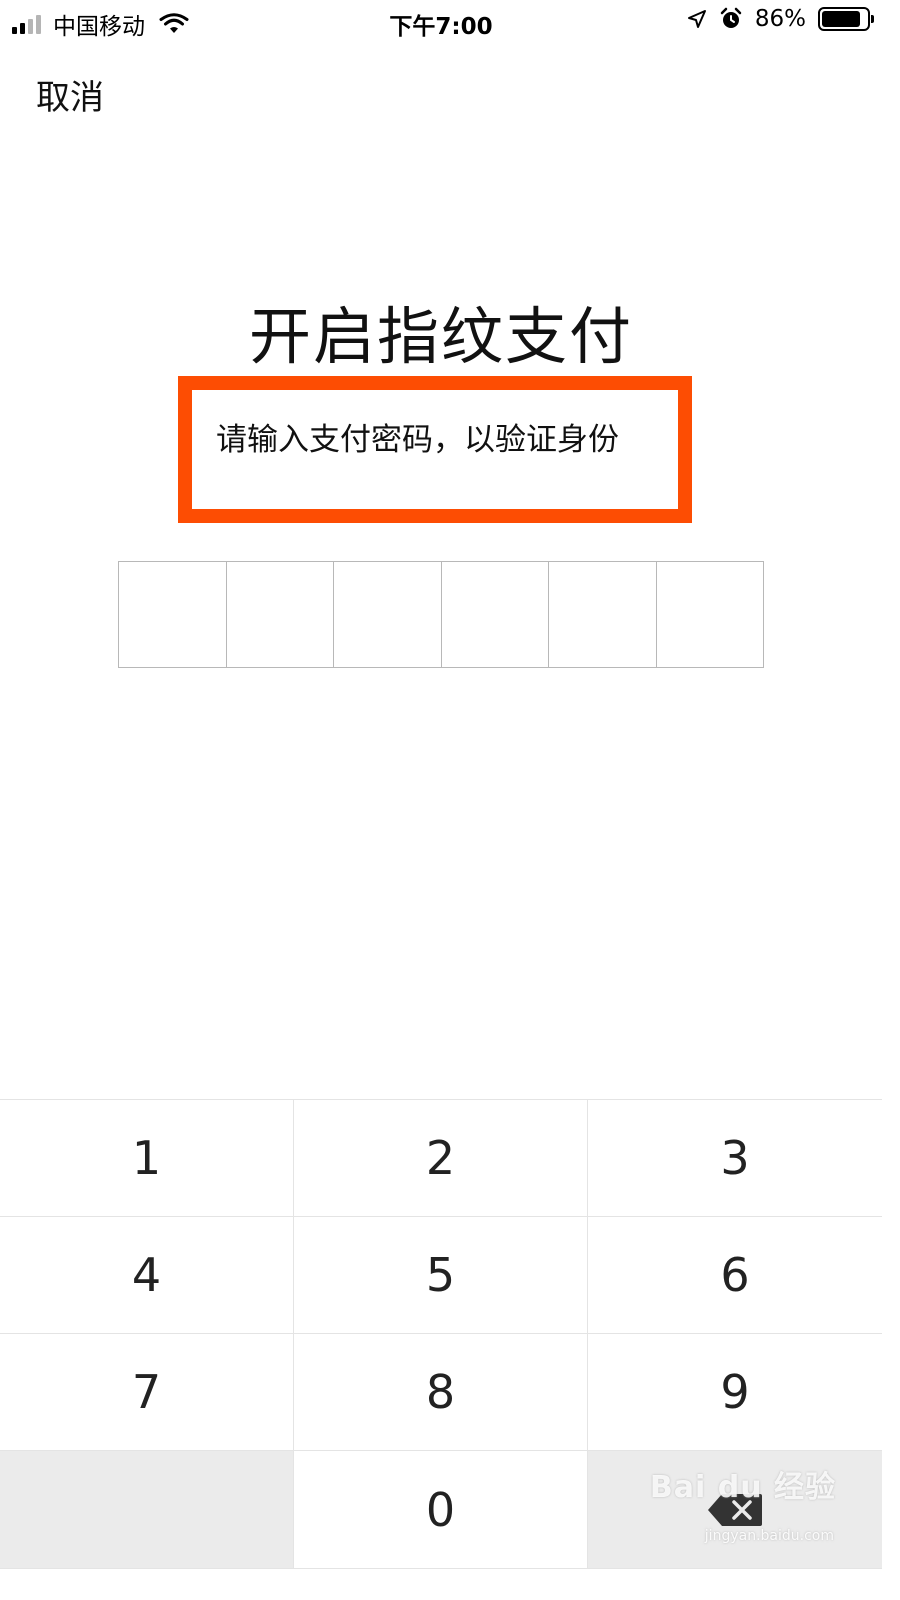 The image size is (900, 1600). I want to click on keypad-key-1: 1, so click(147, 1158).